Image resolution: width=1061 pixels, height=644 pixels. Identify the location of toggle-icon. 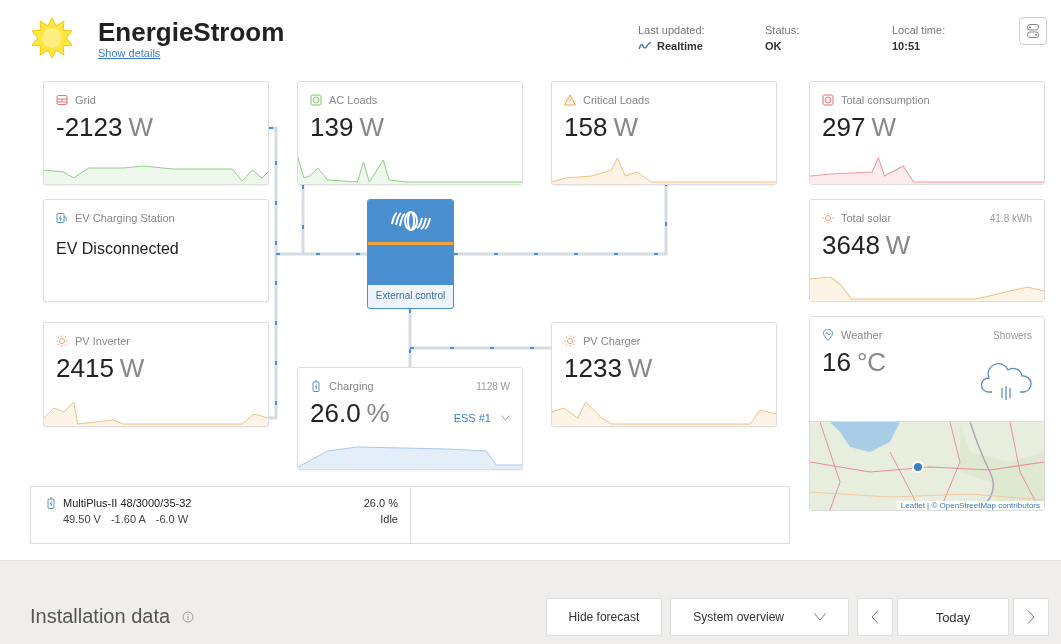
(1033, 30).